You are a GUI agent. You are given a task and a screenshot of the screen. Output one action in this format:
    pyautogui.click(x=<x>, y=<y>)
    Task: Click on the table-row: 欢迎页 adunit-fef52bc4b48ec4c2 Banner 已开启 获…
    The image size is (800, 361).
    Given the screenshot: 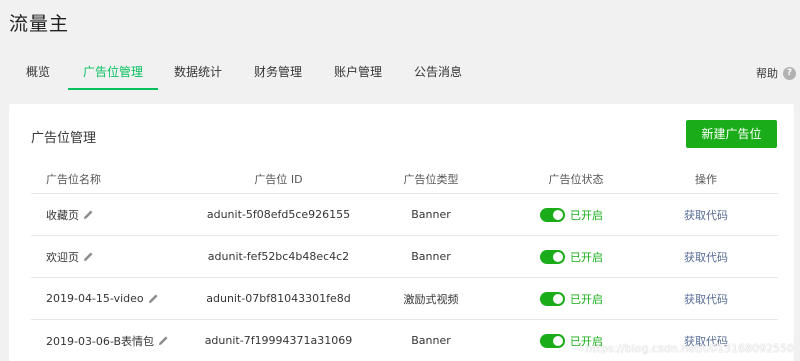 What is the action you would take?
    pyautogui.click(x=404, y=257)
    